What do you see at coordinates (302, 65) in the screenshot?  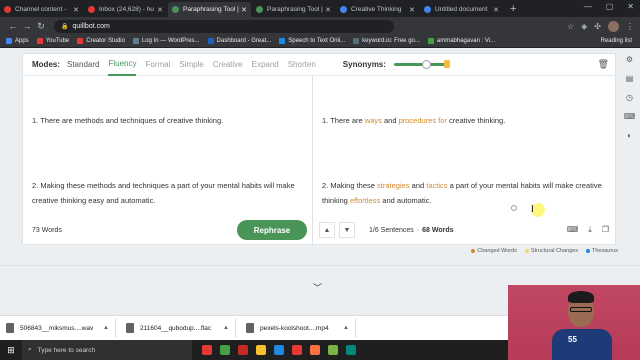 I see `mode-tab-shorten: Shorten` at bounding box center [302, 65].